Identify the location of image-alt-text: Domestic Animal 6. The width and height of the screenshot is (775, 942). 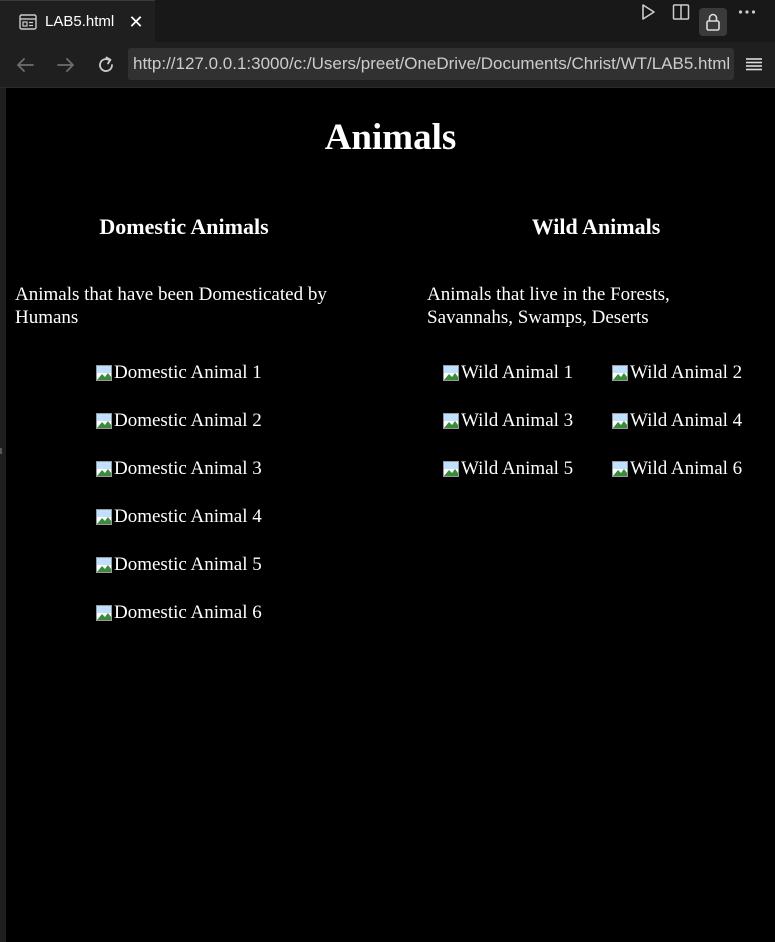
(179, 613).